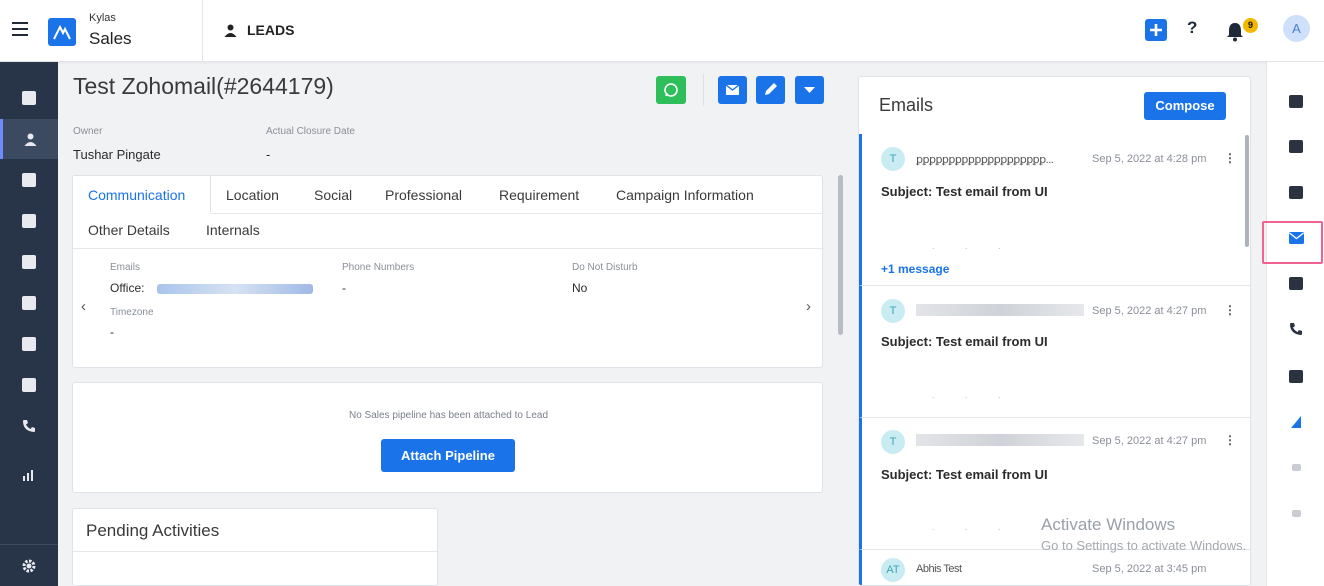 Image resolution: width=1324 pixels, height=586 pixels. I want to click on company-icon, so click(29, 262).